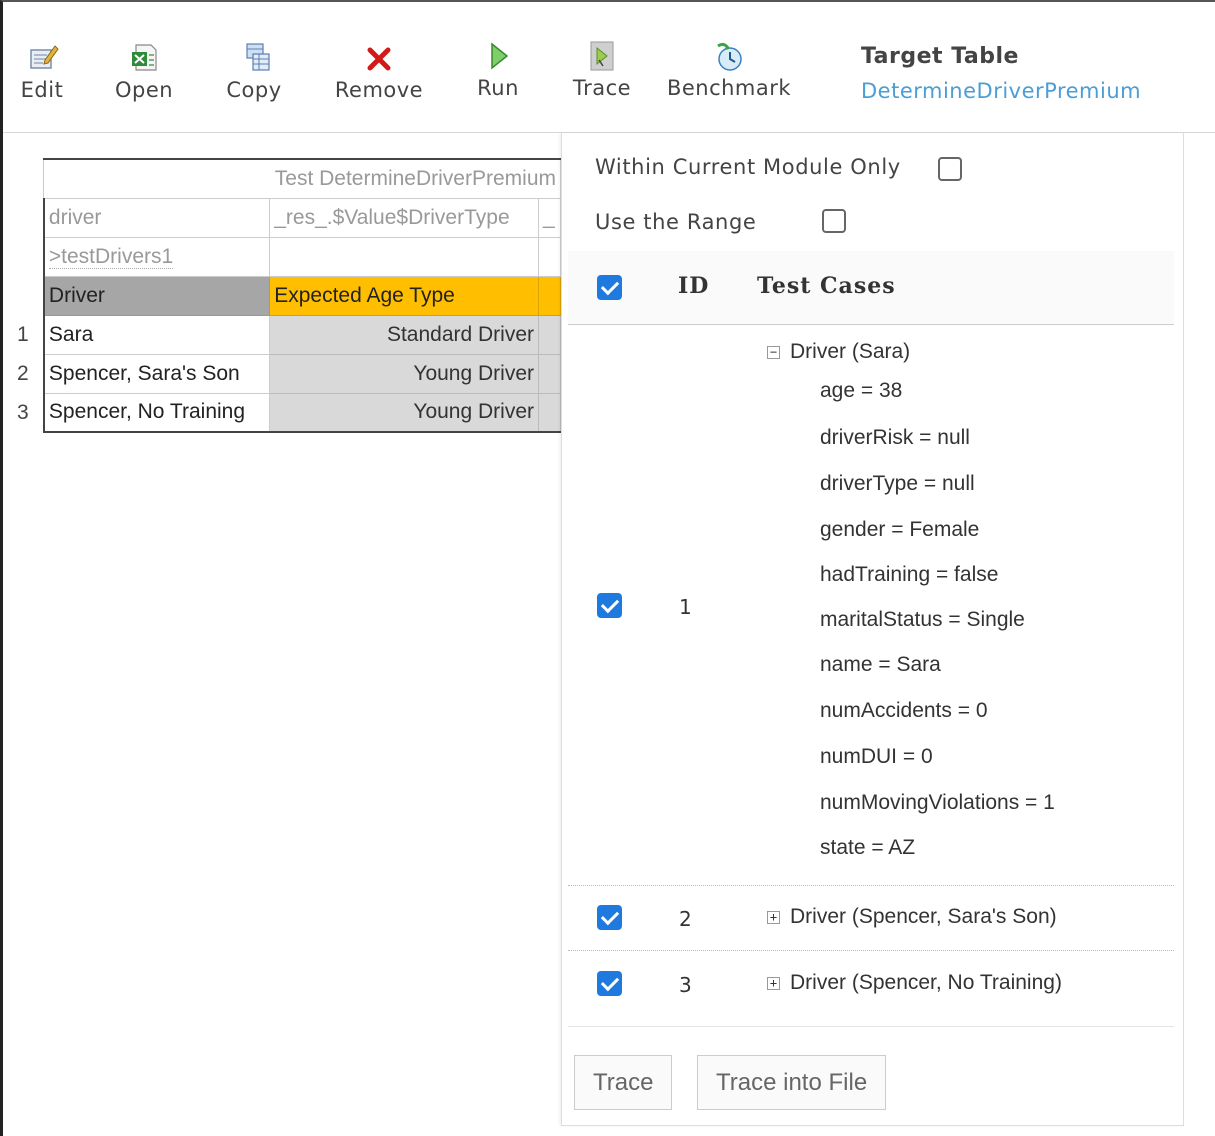  I want to click on open-button: Open, so click(144, 71).